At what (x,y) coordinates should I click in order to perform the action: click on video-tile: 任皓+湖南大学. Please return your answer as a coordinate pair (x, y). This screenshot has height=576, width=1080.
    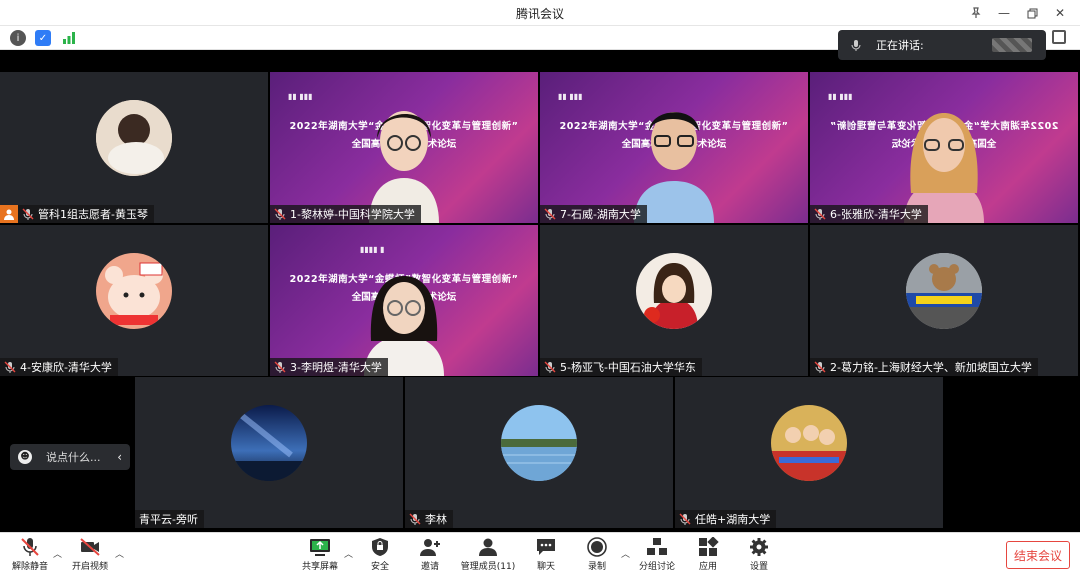
    Looking at the image, I should click on (809, 452).